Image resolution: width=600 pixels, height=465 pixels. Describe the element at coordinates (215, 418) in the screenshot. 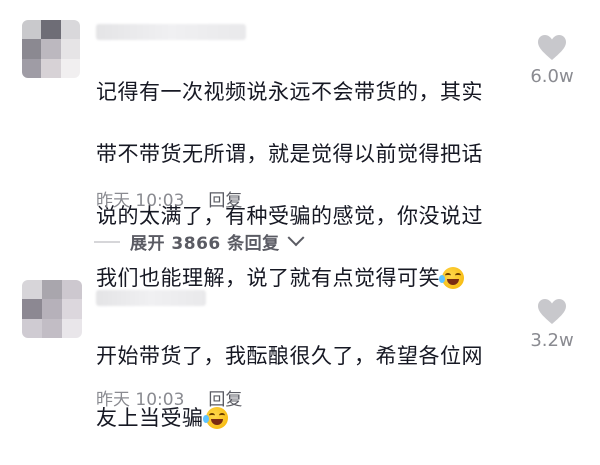

I see `laughing-crying-emoji-icon` at that location.